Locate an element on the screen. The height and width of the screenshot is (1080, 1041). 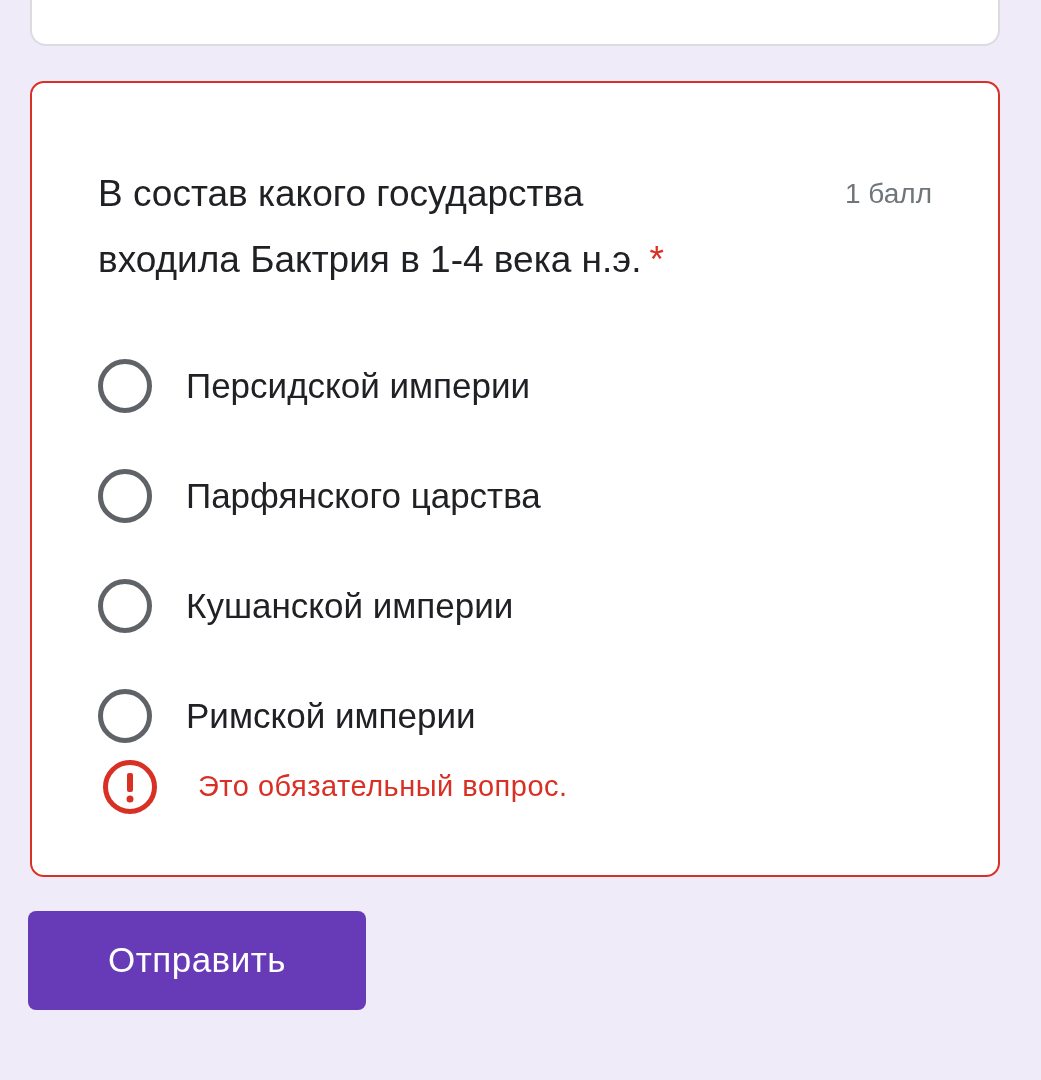
submit-button: Отправить is located at coordinates (197, 960).